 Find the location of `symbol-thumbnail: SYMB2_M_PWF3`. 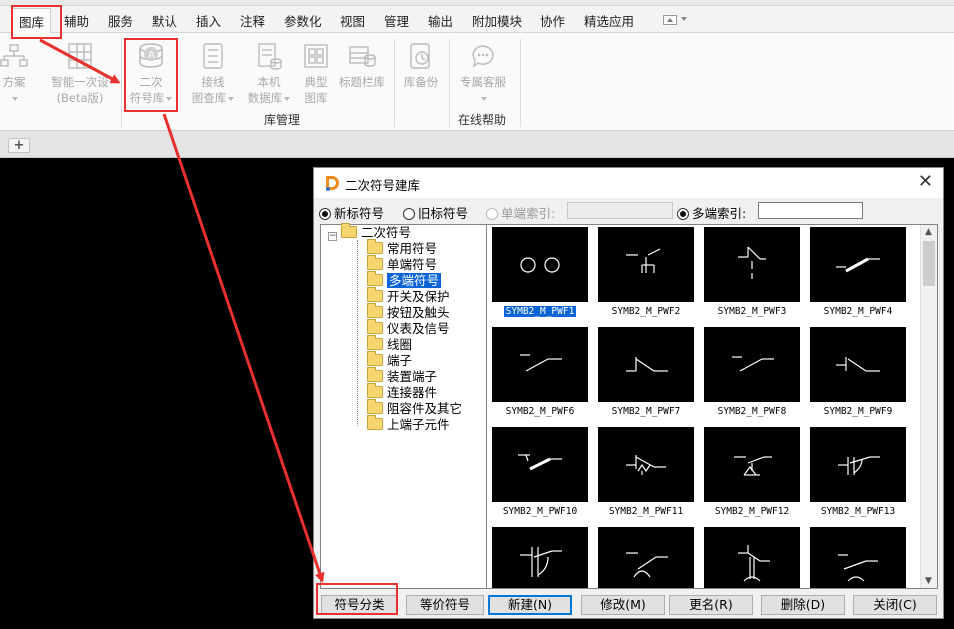

symbol-thumbnail: SYMB2_M_PWF3 is located at coordinates (752, 272).